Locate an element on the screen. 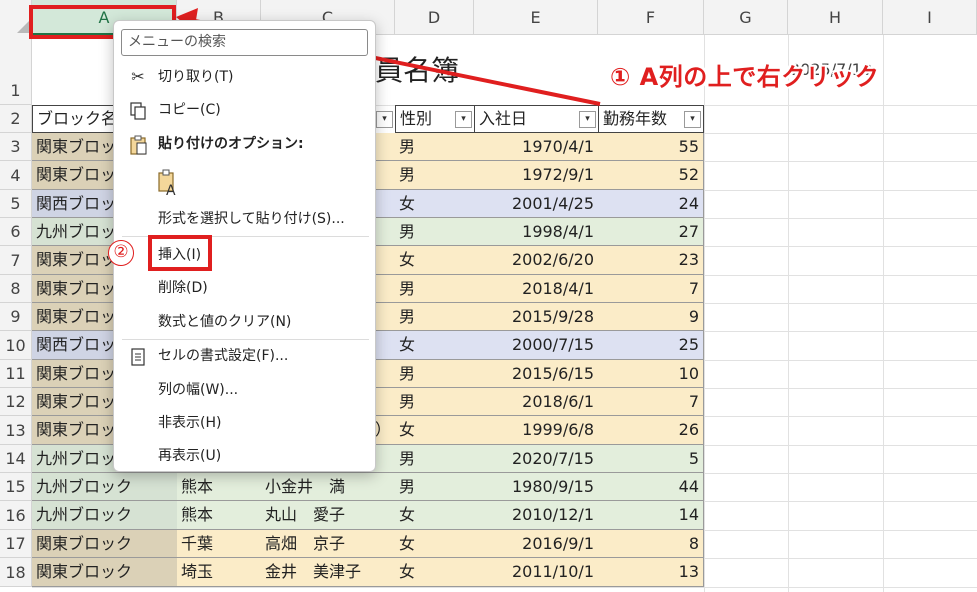  cell-years: 13 is located at coordinates (651, 572).